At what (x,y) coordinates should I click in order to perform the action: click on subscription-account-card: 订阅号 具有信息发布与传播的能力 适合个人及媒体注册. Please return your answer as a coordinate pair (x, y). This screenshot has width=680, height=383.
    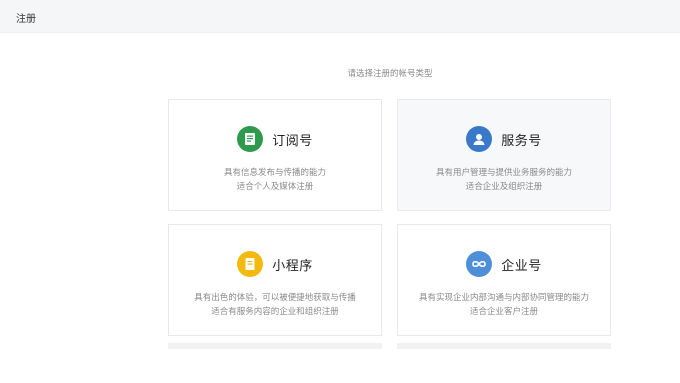
    Looking at the image, I should click on (275, 155).